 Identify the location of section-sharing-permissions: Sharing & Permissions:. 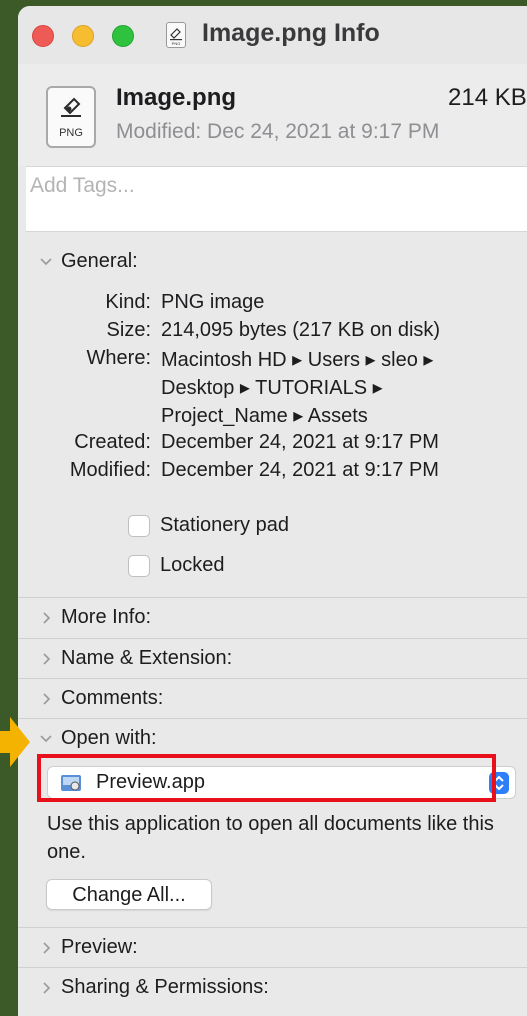
(272, 988).